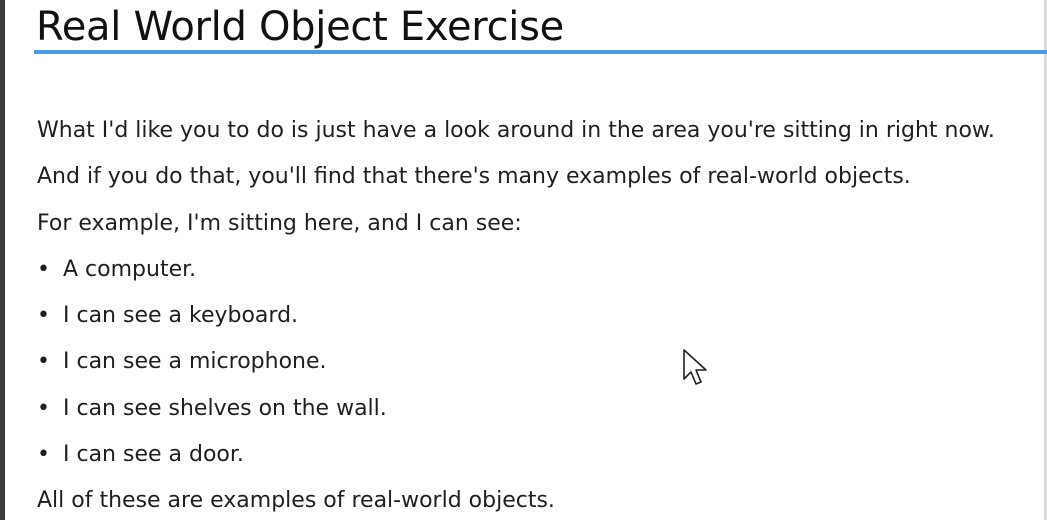 The width and height of the screenshot is (1047, 525). What do you see at coordinates (300, 27) in the screenshot?
I see `slide-title: Real World Object Exercise` at bounding box center [300, 27].